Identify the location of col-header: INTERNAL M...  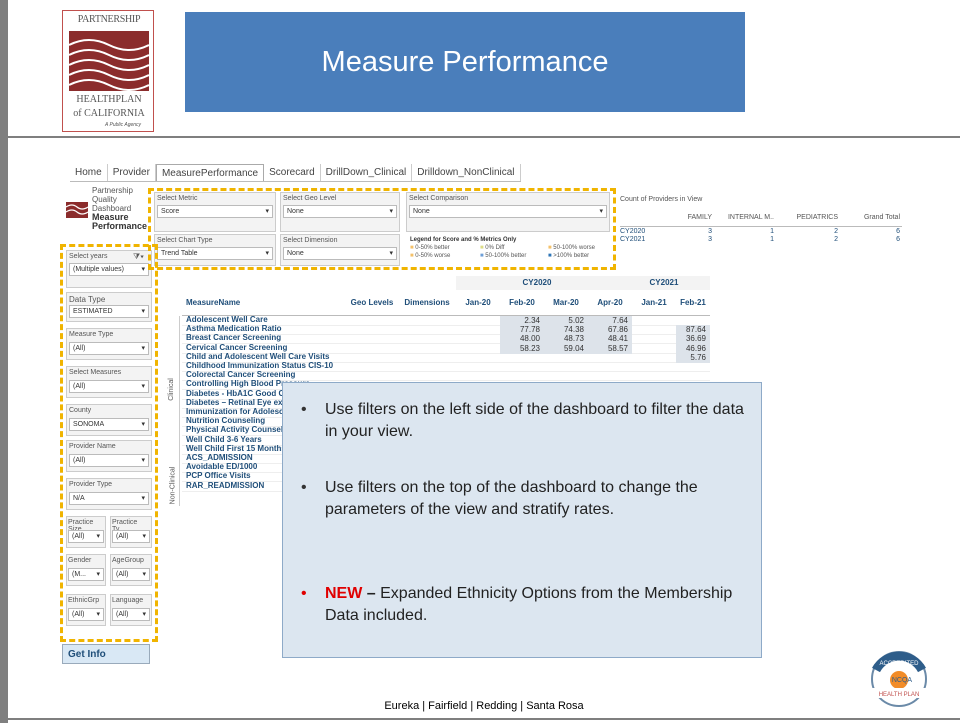
(750, 217).